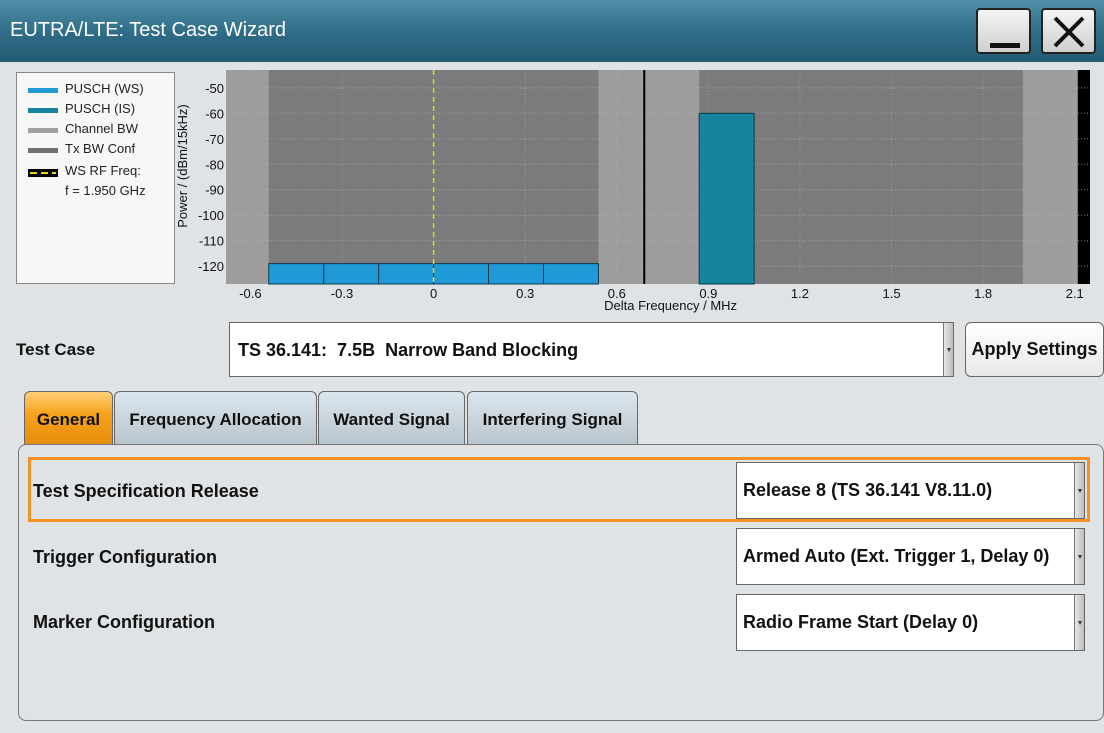  Describe the element at coordinates (214, 190) in the screenshot. I see `y-tick-label: -90` at that location.